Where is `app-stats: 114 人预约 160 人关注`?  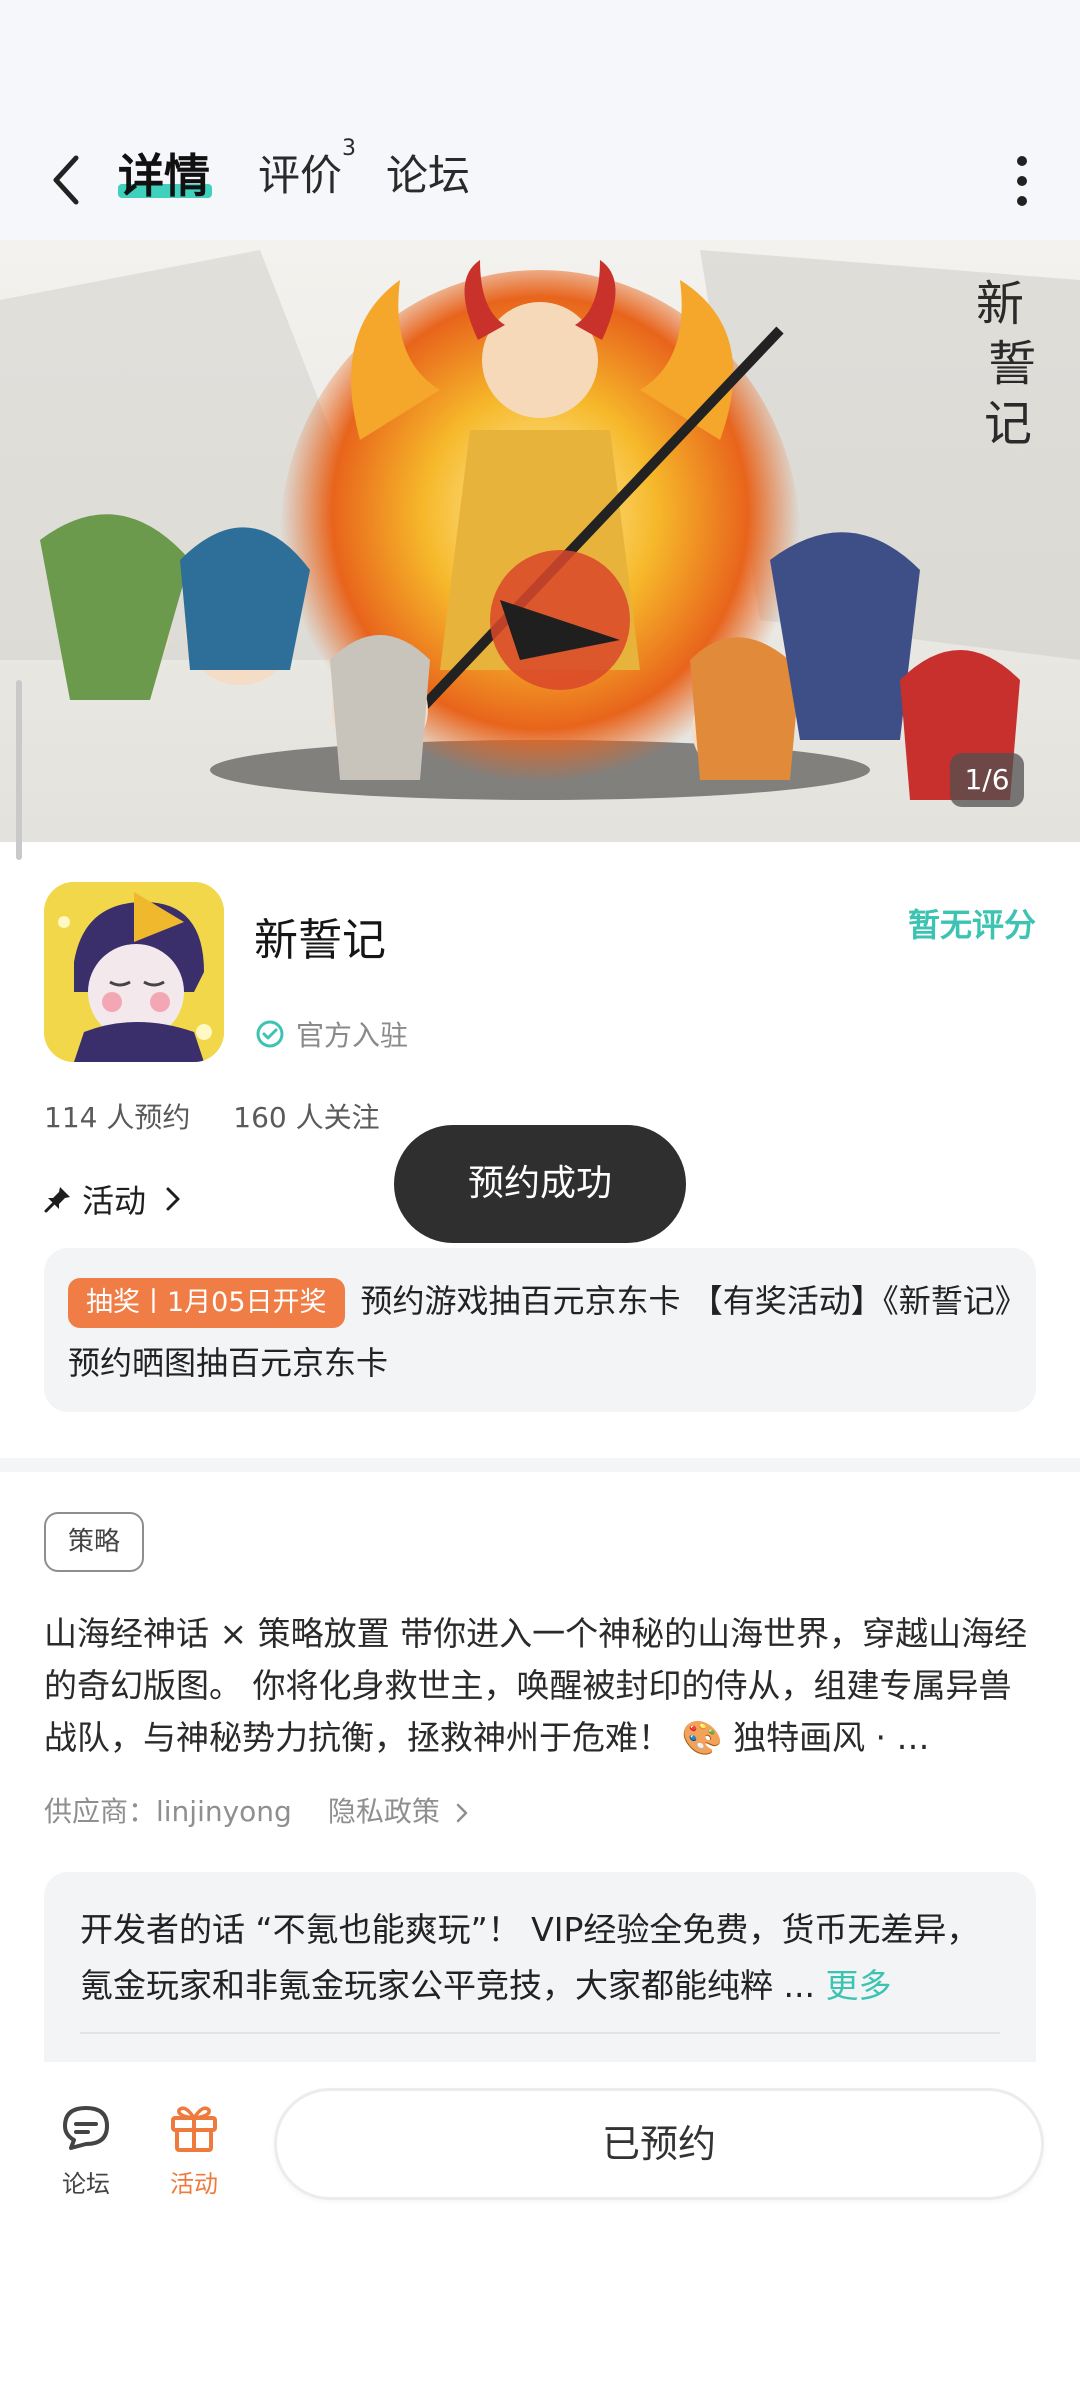 app-stats: 114 人预约 160 人关注 is located at coordinates (212, 1116).